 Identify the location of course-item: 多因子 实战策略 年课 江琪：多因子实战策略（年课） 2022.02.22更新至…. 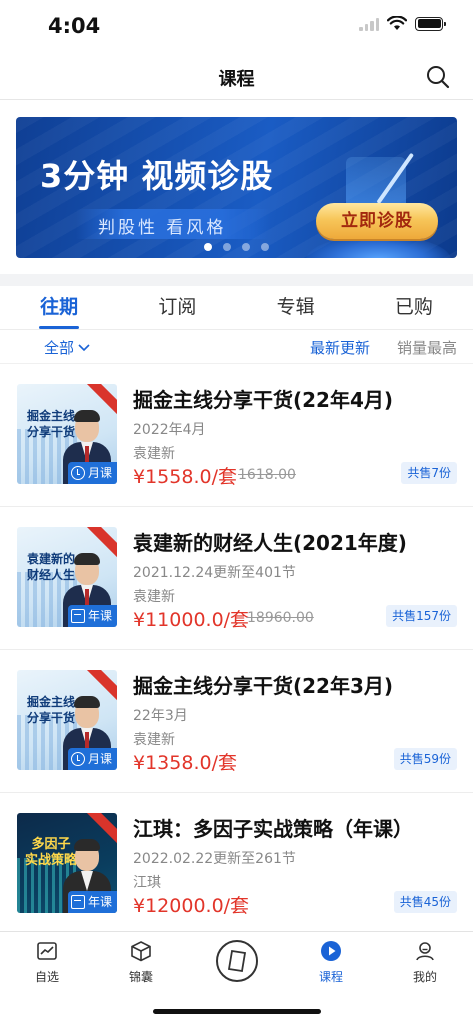
(236, 864).